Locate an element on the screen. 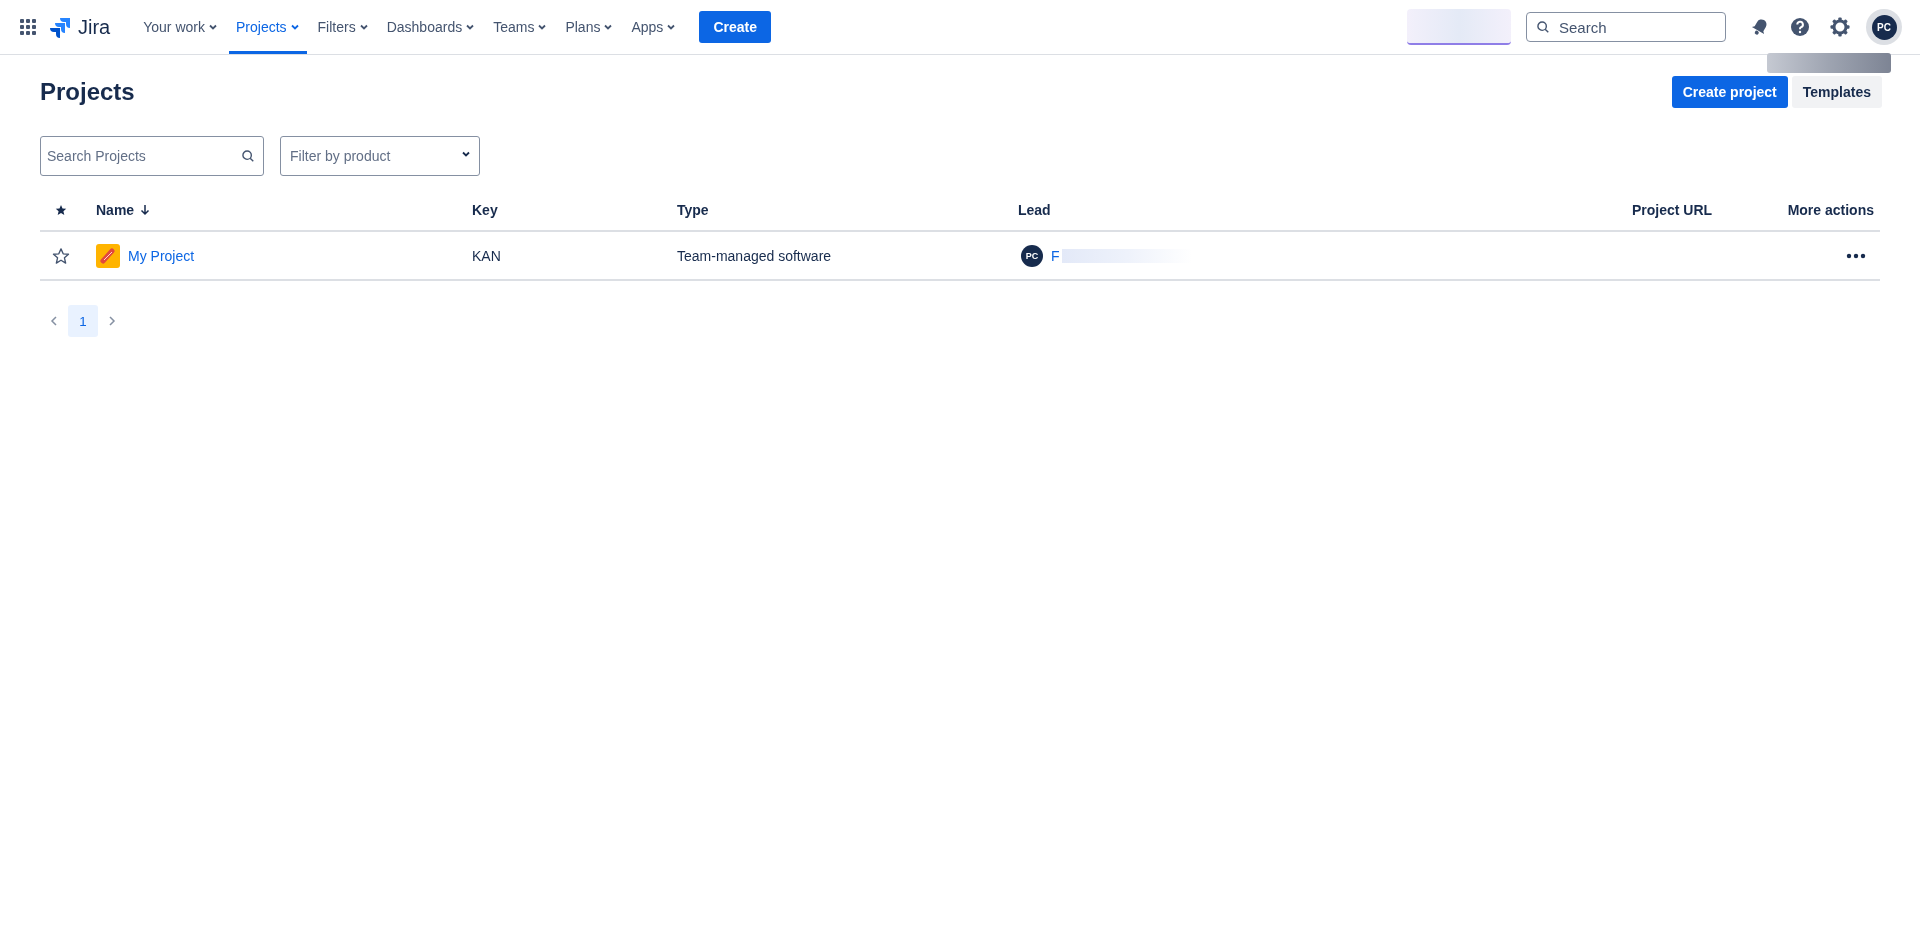 Image resolution: width=1920 pixels, height=945 pixels. column-header: Type is located at coordinates (693, 210).